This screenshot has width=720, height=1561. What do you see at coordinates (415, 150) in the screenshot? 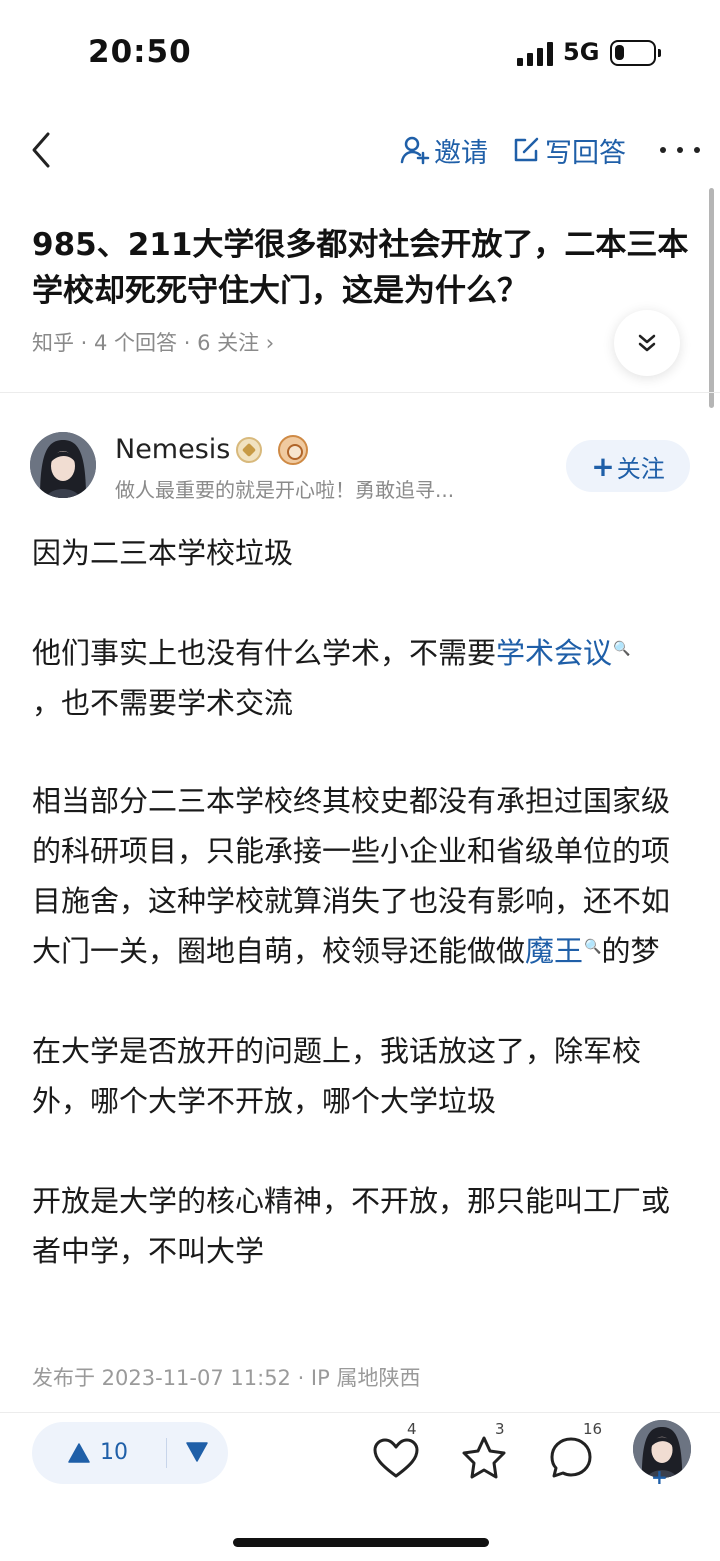
I see `person-add-icon` at bounding box center [415, 150].